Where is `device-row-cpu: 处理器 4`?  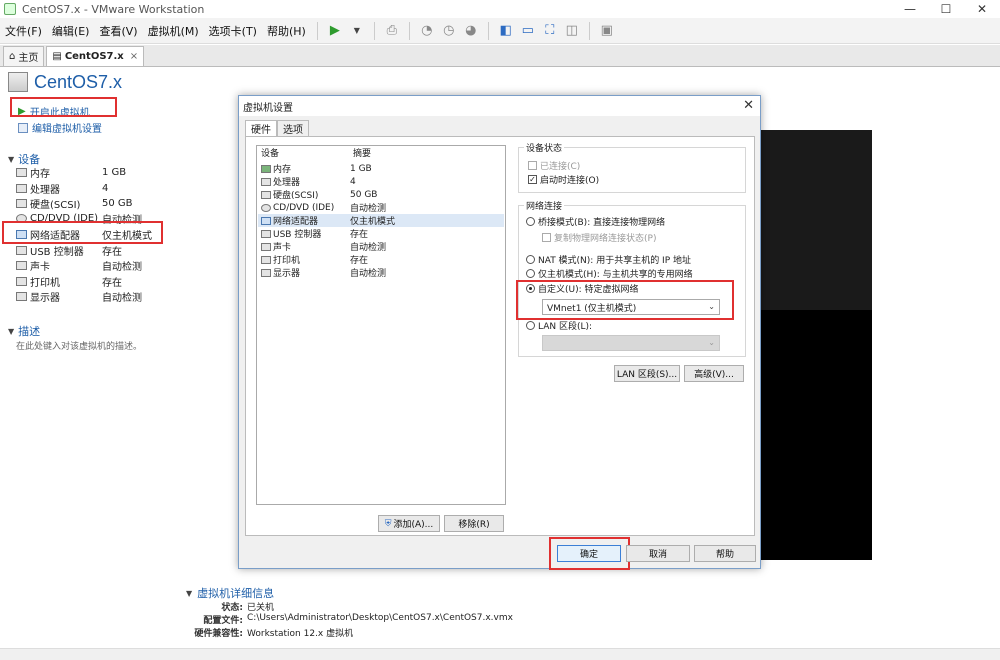
device-row-cpu: 处理器 4 is located at coordinates (96, 188).